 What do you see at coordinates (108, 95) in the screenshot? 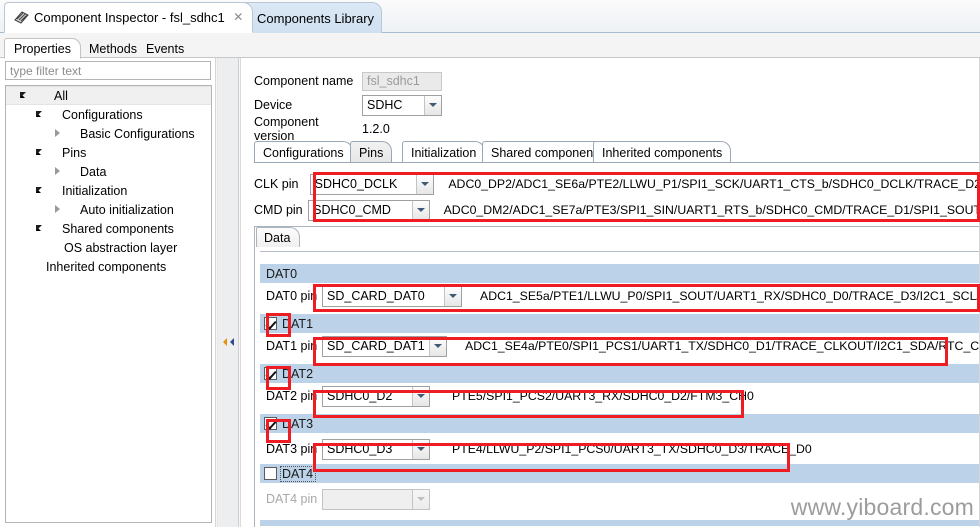
I see `tree-item-all: All` at bounding box center [108, 95].